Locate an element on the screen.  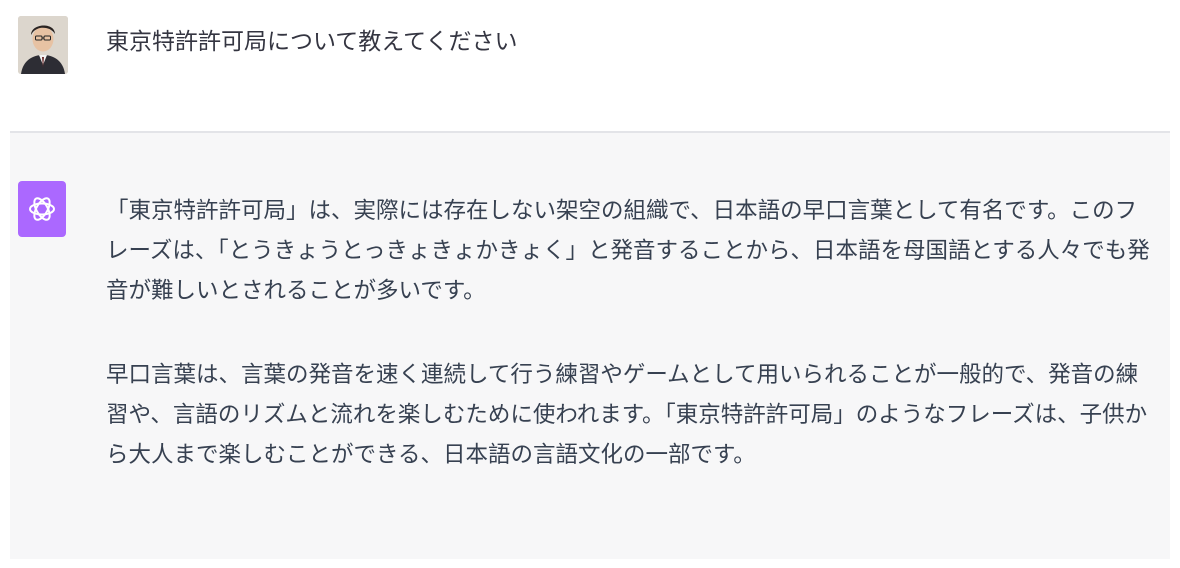
openai-logo-icon is located at coordinates (42, 209).